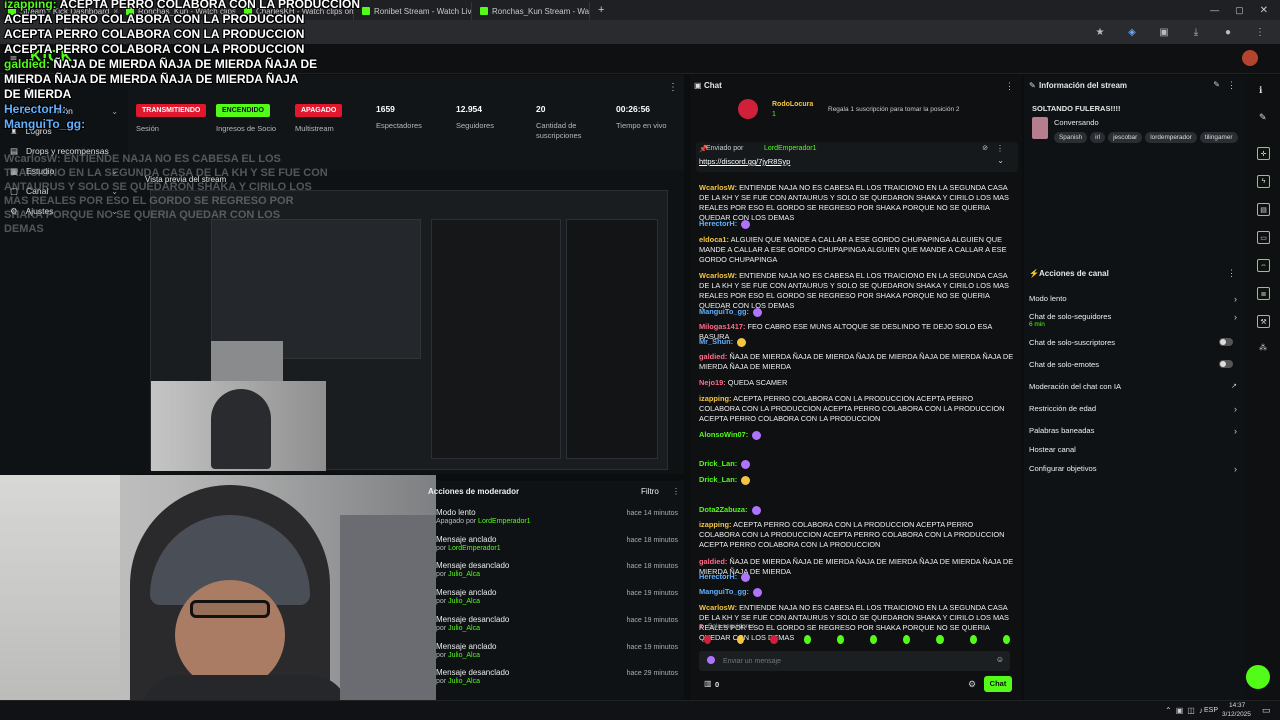  I want to click on download-icon: ⤓, so click(1196, 32).